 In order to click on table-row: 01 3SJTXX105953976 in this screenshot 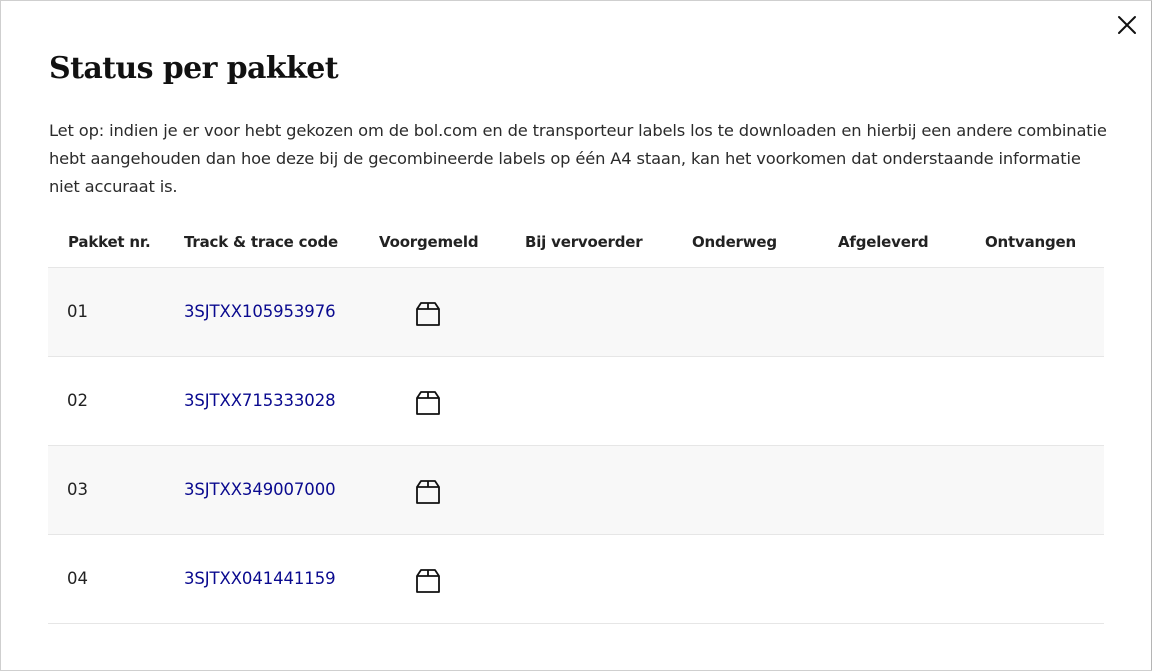, I will do `click(576, 312)`.